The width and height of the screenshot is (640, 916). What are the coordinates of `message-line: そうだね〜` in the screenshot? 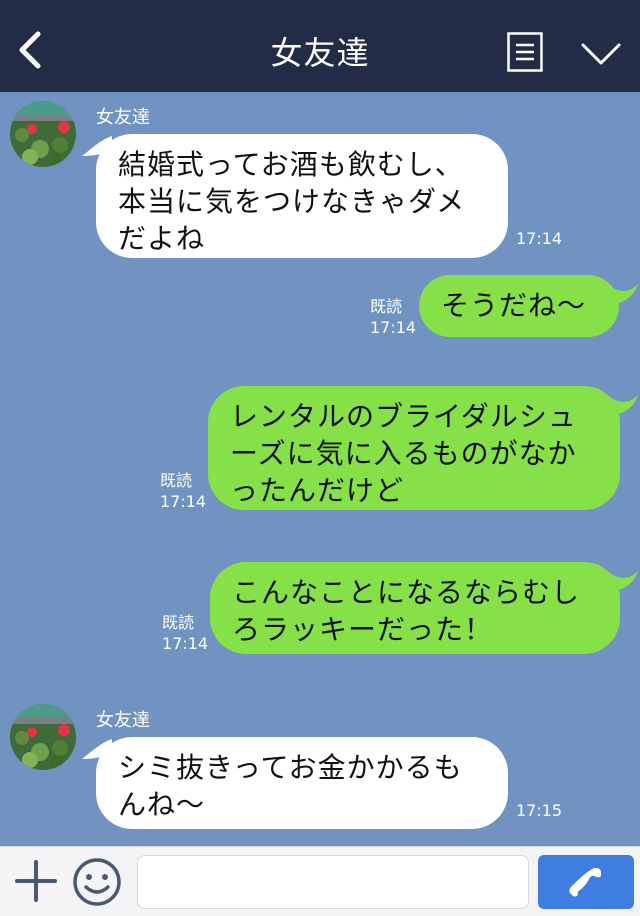 It's located at (514, 305).